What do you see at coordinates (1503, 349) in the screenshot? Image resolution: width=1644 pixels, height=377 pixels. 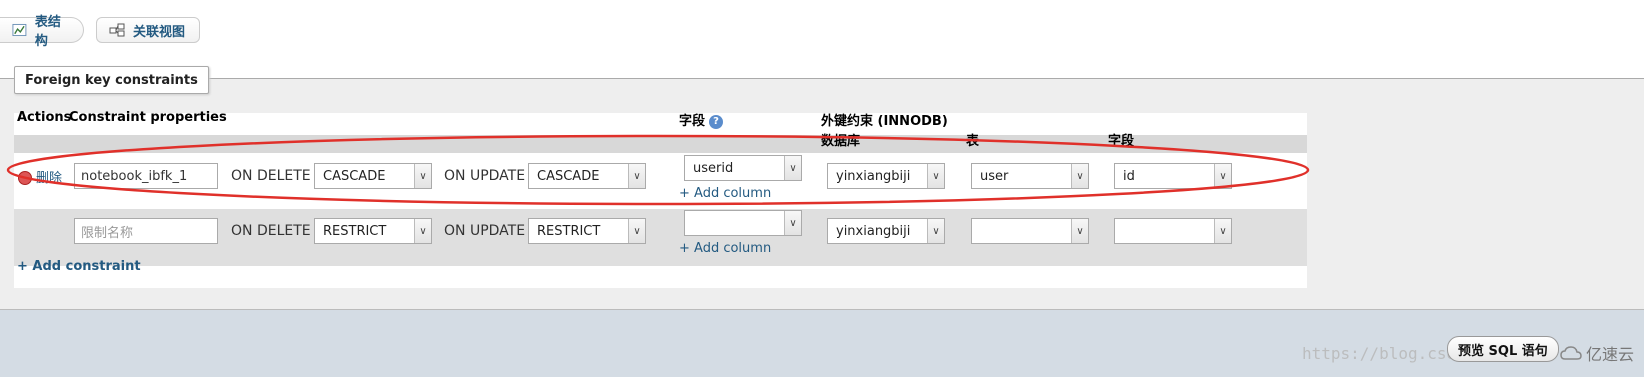 I see `preview-sql-button: 预览 SQL 语句` at bounding box center [1503, 349].